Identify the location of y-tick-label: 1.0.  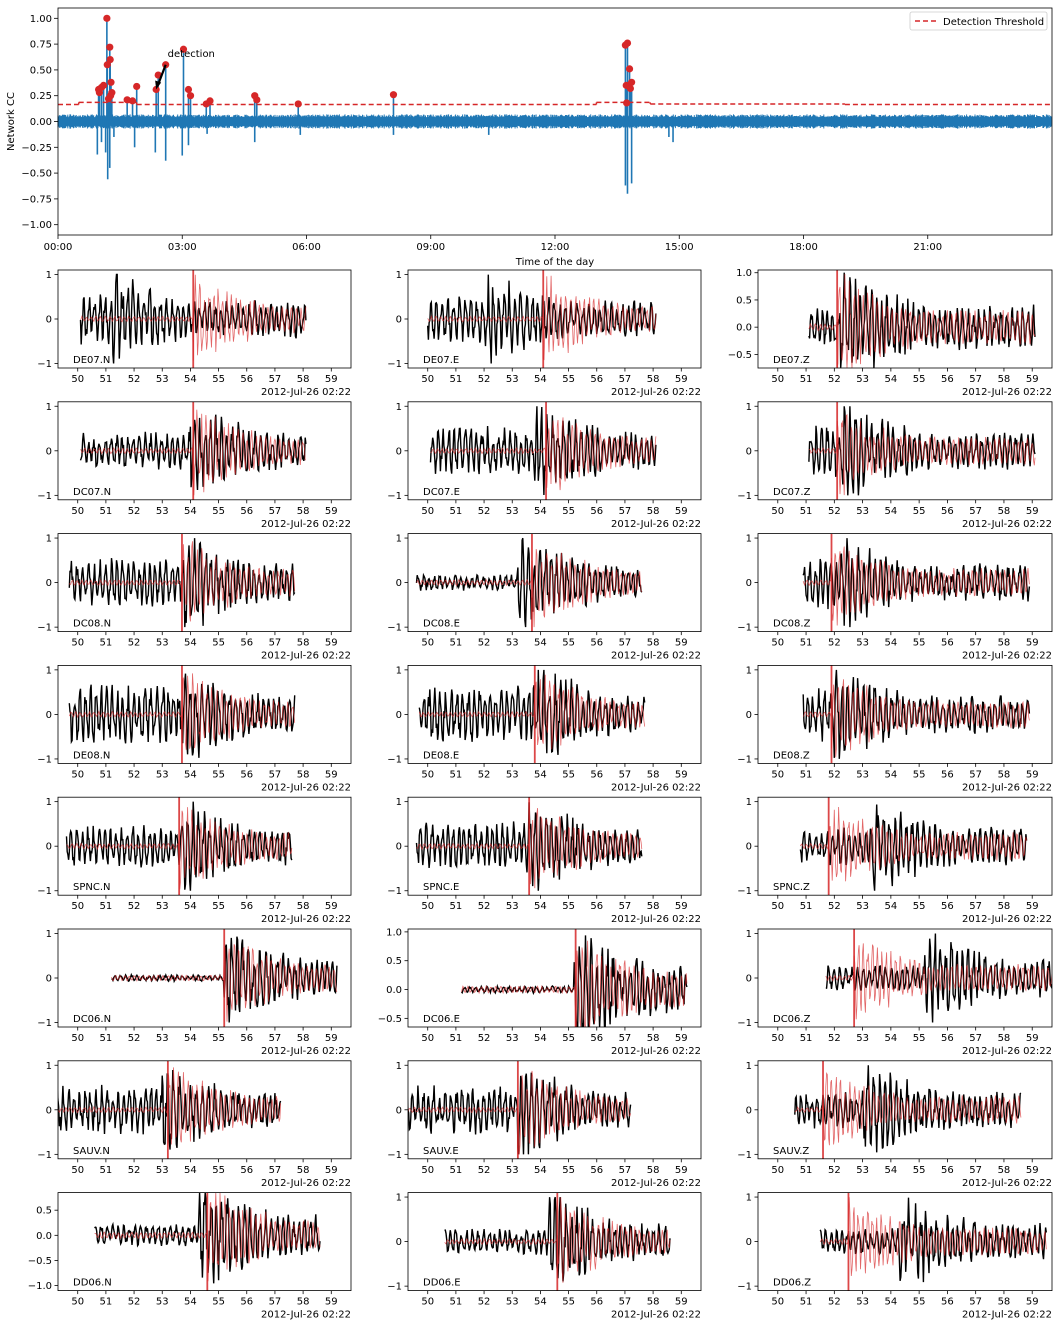
(394, 932).